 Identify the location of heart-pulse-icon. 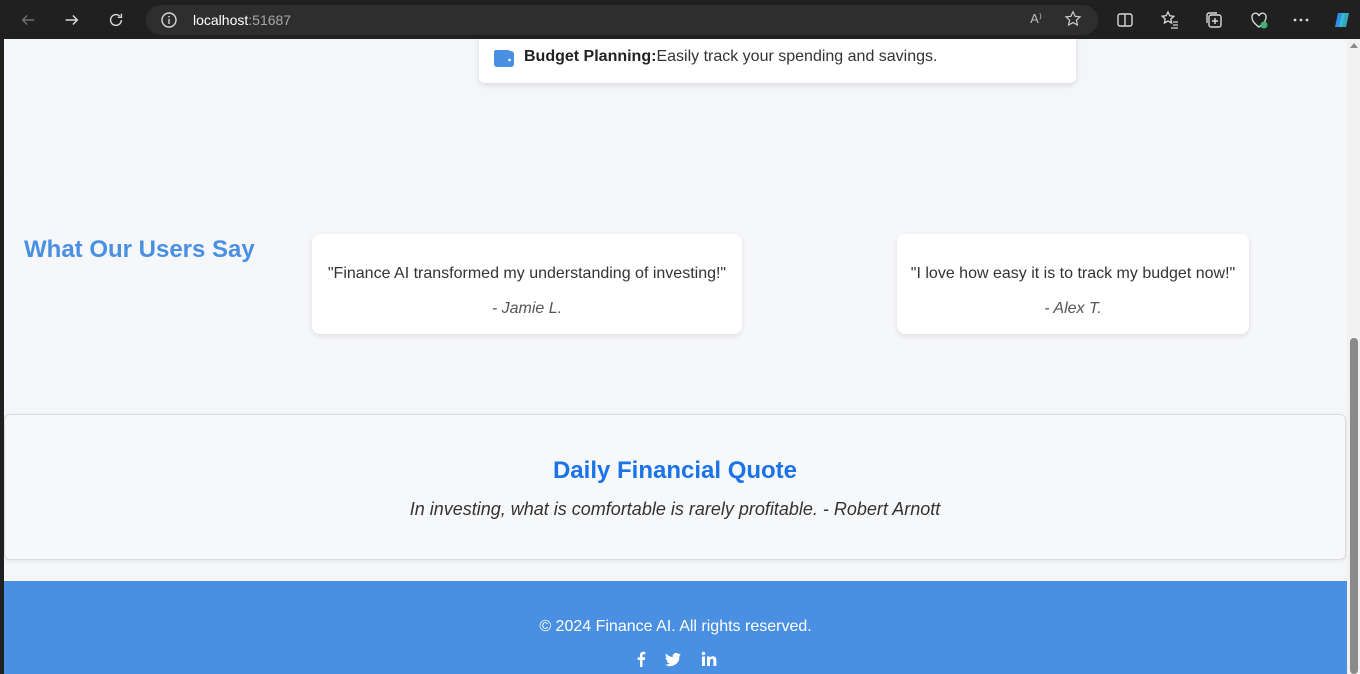
(1259, 20).